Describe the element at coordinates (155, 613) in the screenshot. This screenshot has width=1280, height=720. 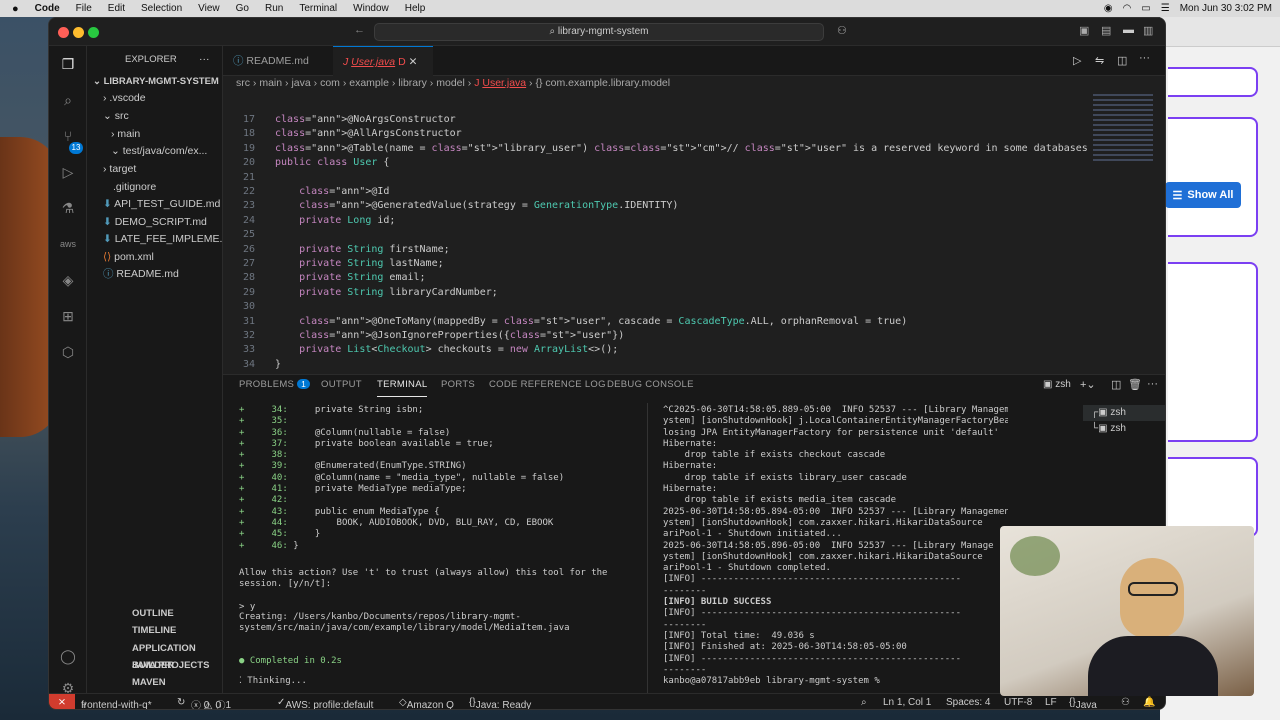
I see `section-outline: OUTLINE` at that location.